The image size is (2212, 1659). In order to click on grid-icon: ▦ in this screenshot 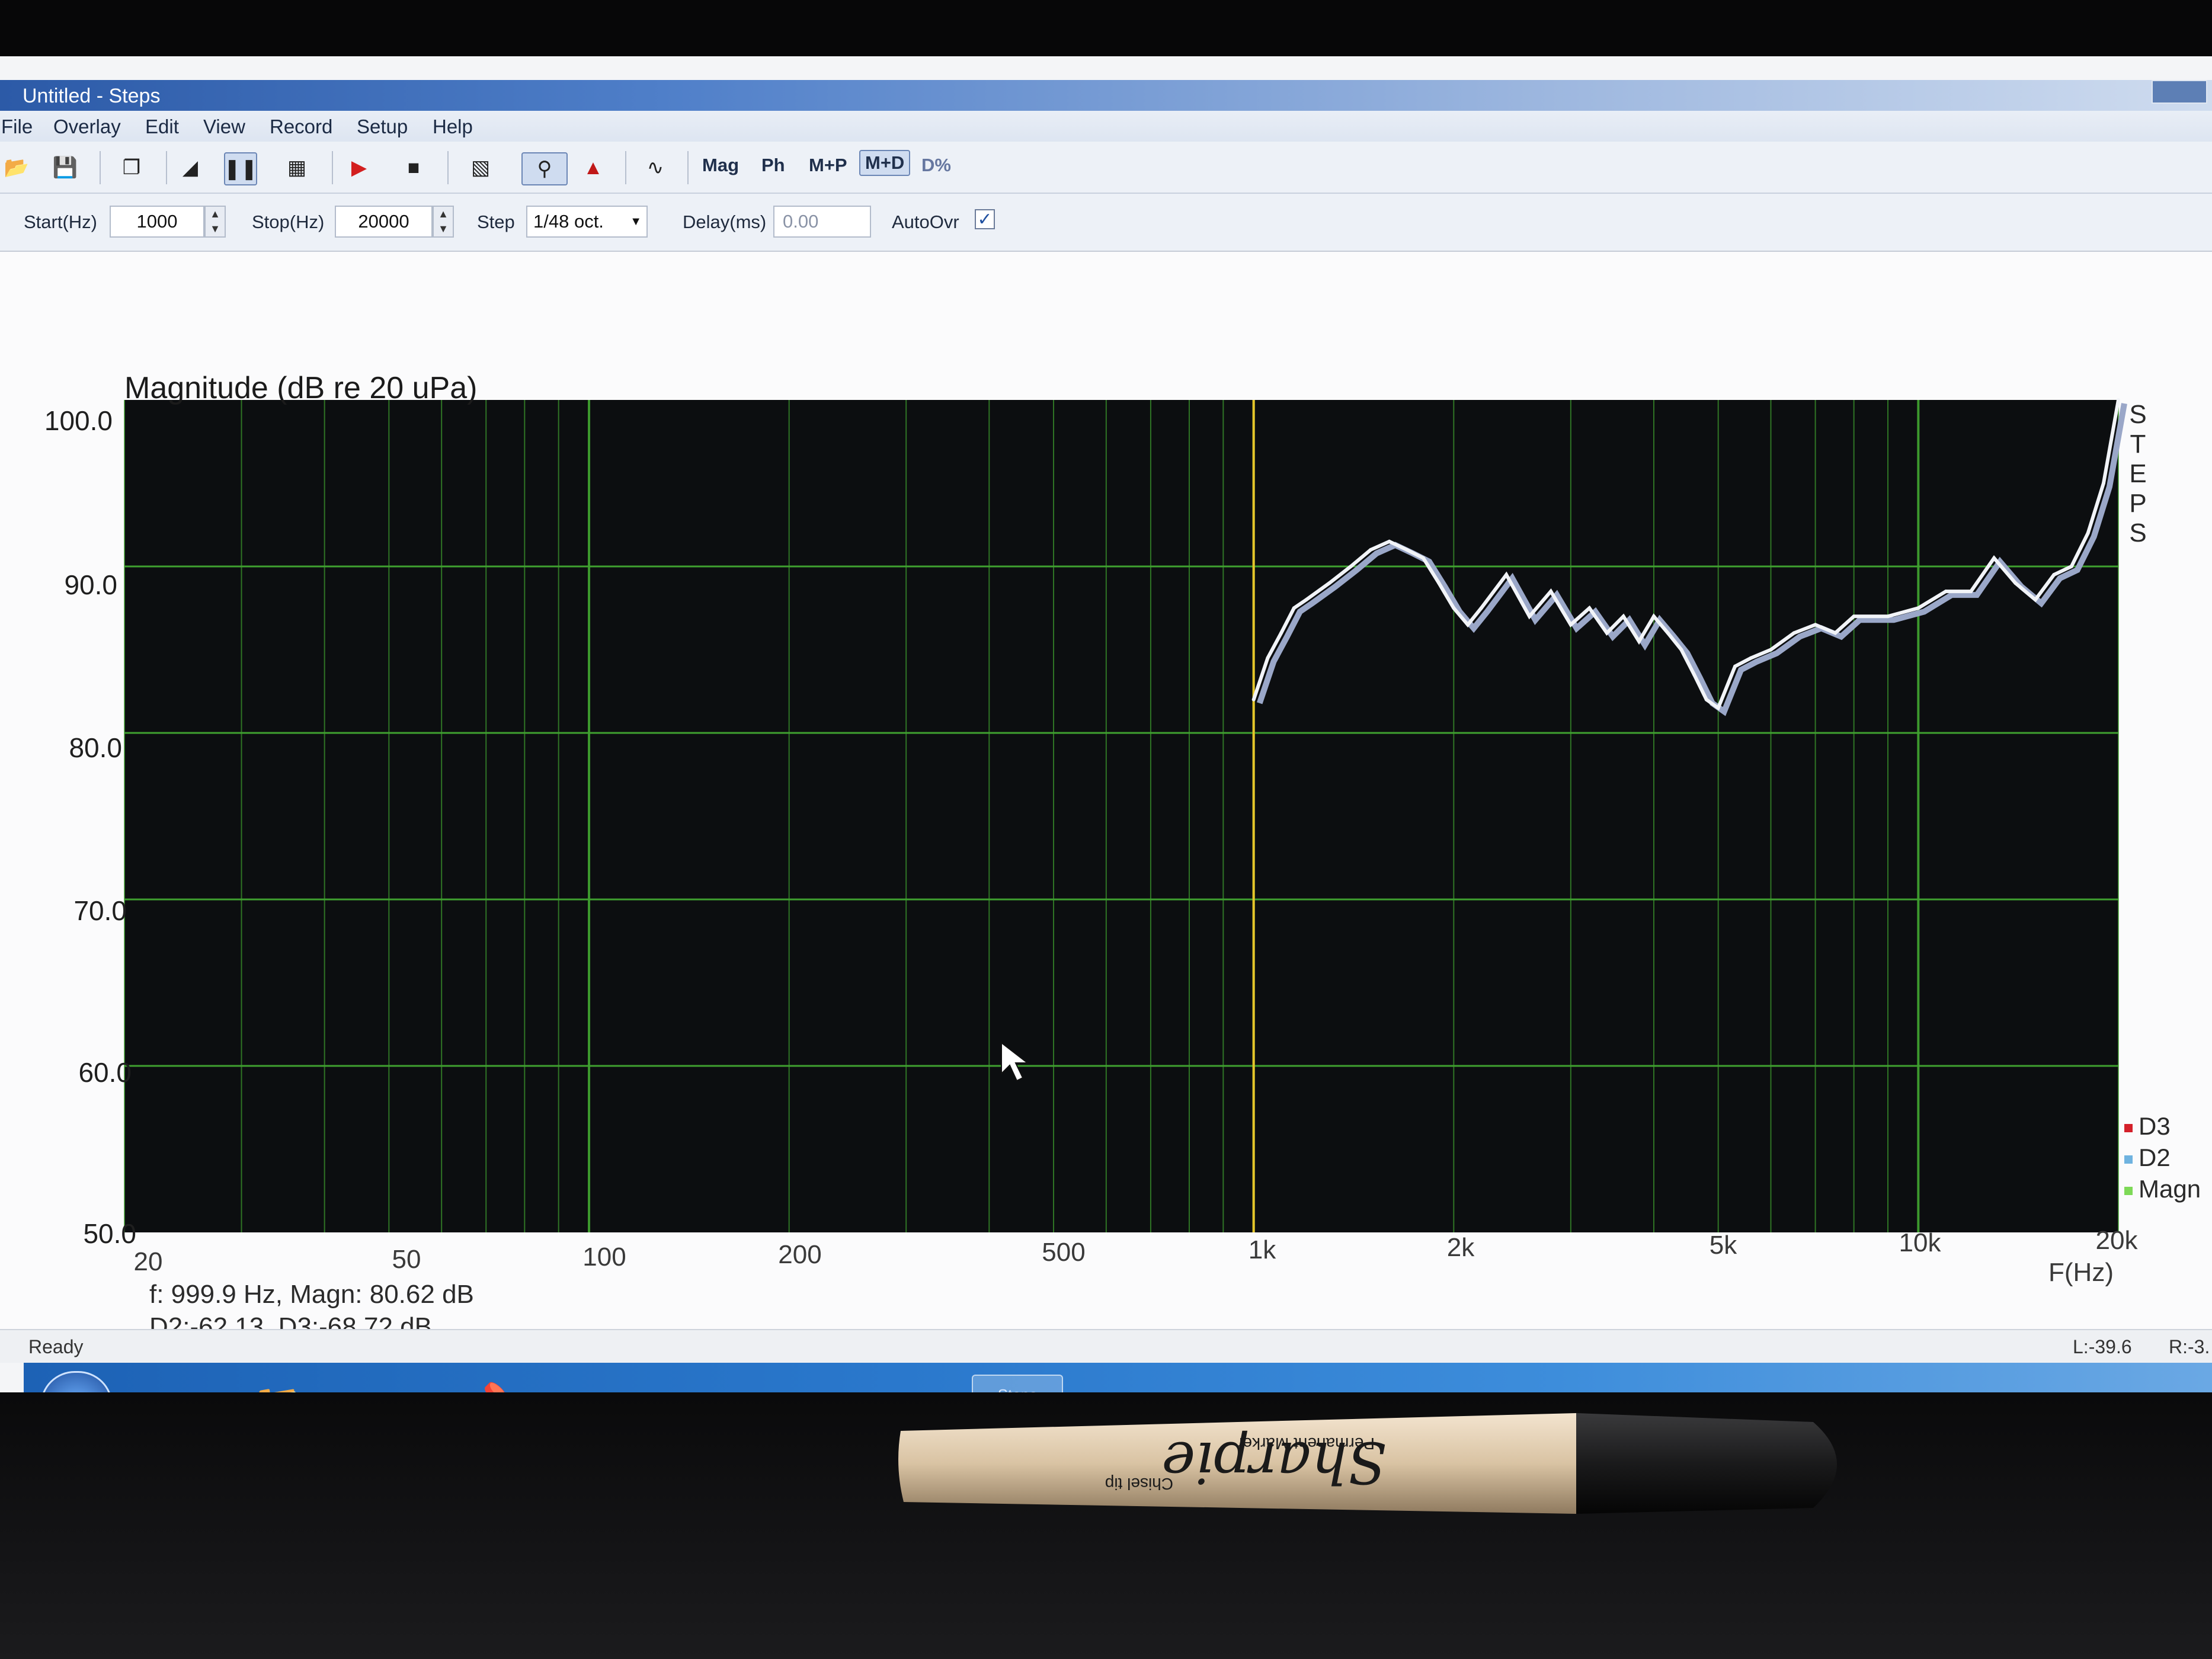, I will do `click(296, 167)`.